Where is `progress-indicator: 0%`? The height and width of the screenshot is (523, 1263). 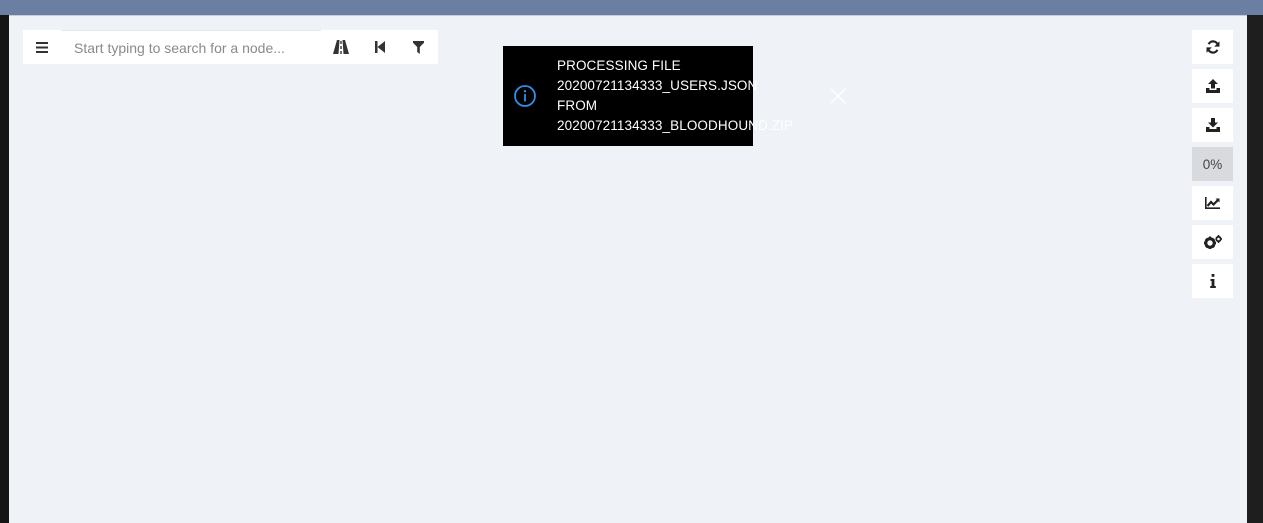 progress-indicator: 0% is located at coordinates (1212, 164).